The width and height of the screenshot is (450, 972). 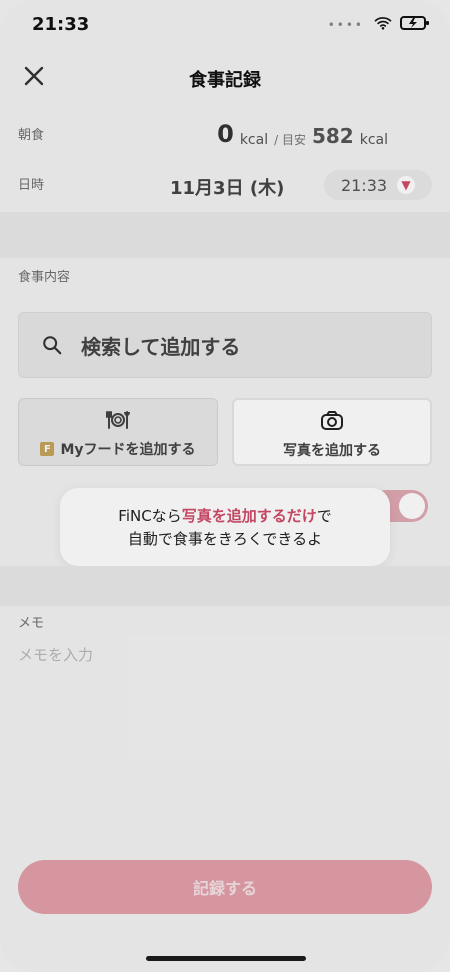 I want to click on status-time: 21:33, so click(x=61, y=24).